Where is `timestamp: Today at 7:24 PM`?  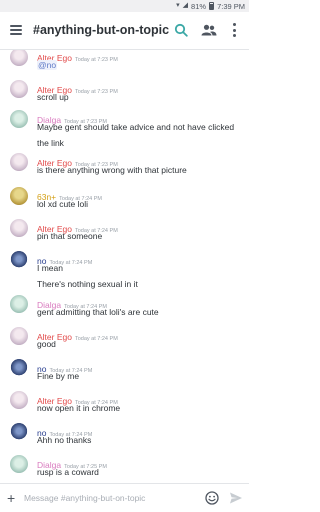
timestamp: Today at 7:24 PM is located at coordinates (96, 339).